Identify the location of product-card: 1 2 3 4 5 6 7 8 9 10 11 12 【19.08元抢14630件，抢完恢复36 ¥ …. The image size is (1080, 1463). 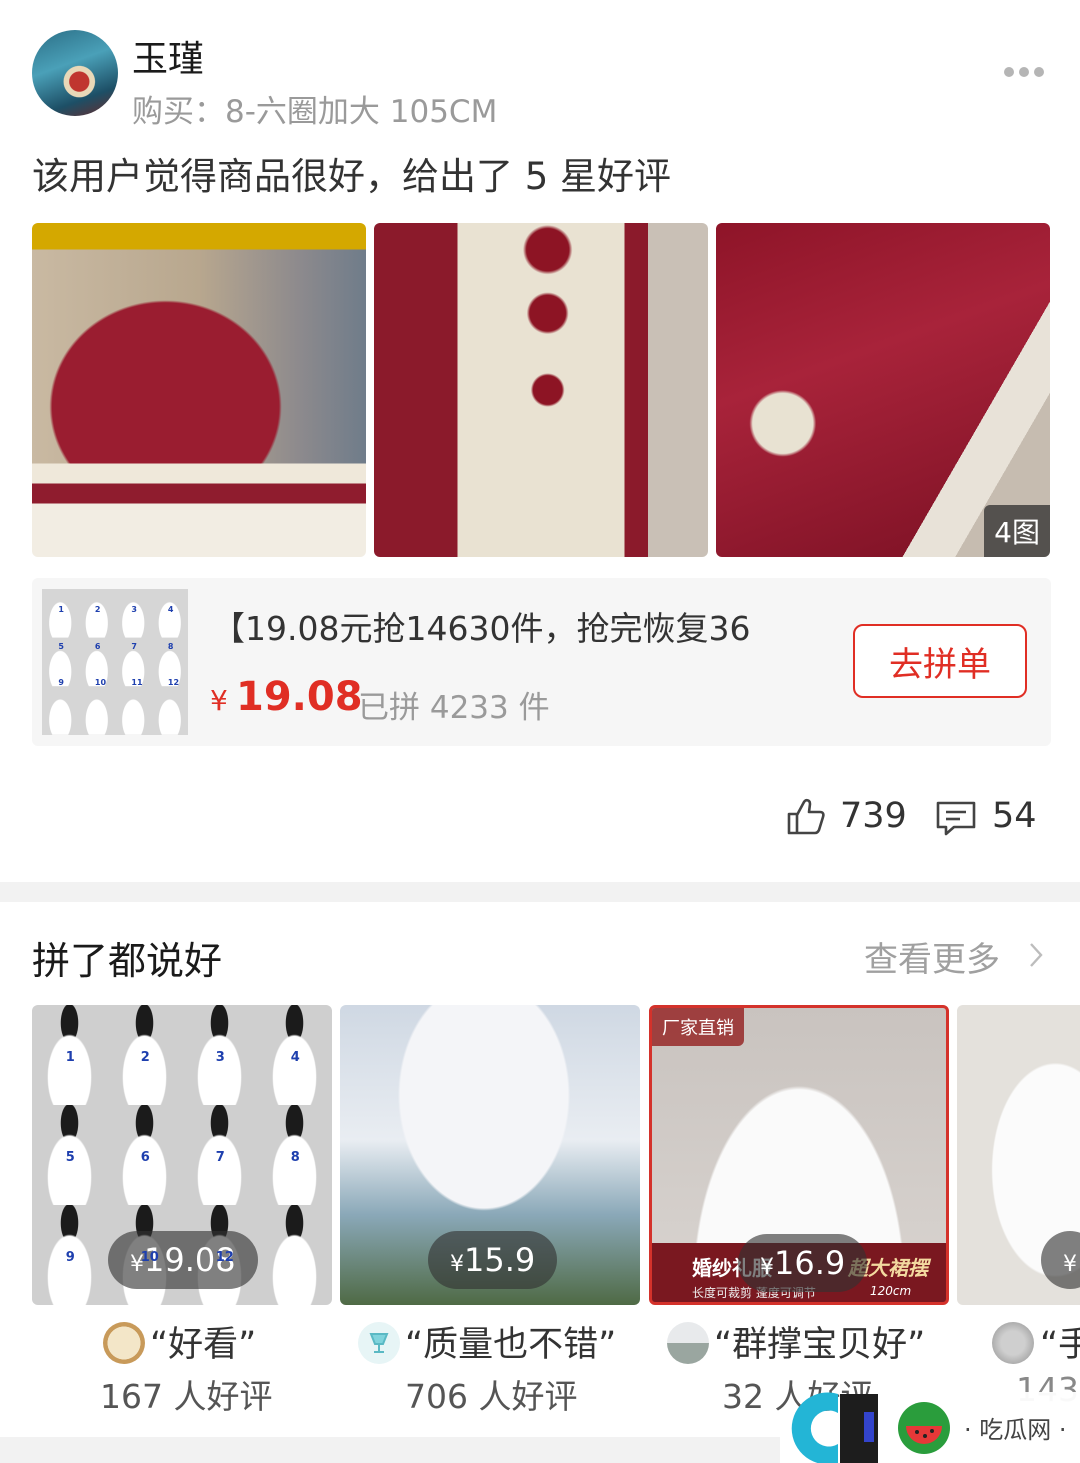
(541, 662).